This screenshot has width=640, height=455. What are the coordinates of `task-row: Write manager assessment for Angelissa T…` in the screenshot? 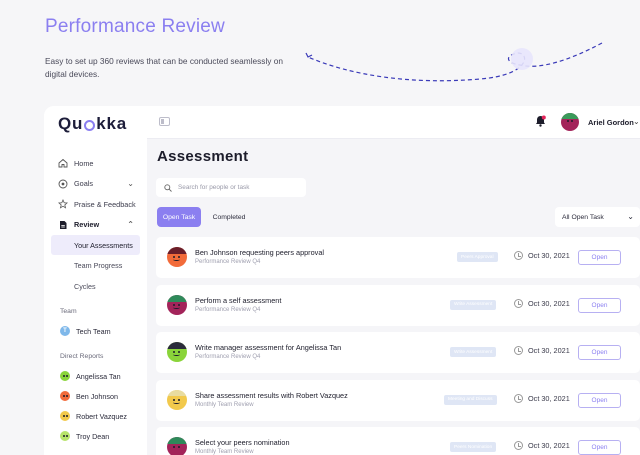 It's located at (398, 352).